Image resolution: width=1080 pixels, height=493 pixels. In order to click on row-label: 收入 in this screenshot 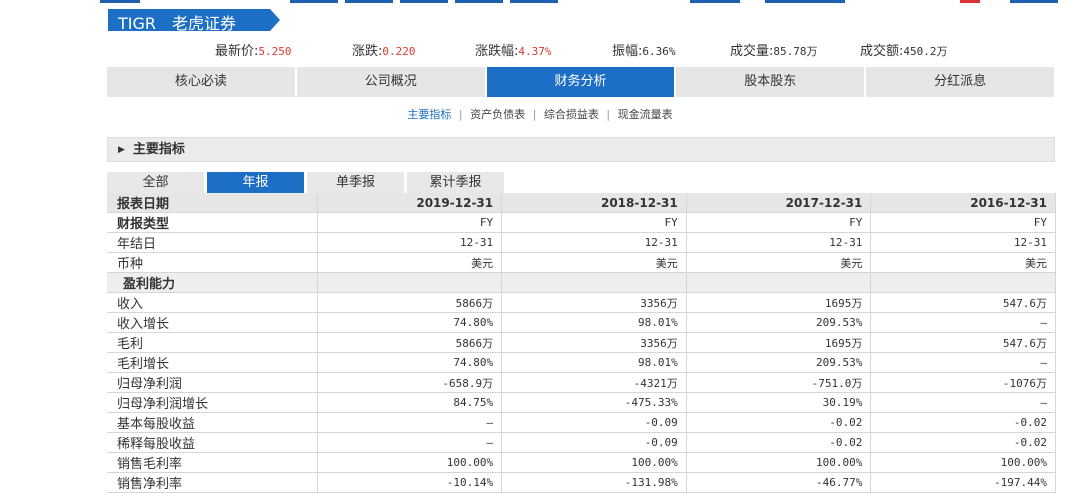, I will do `click(212, 302)`.